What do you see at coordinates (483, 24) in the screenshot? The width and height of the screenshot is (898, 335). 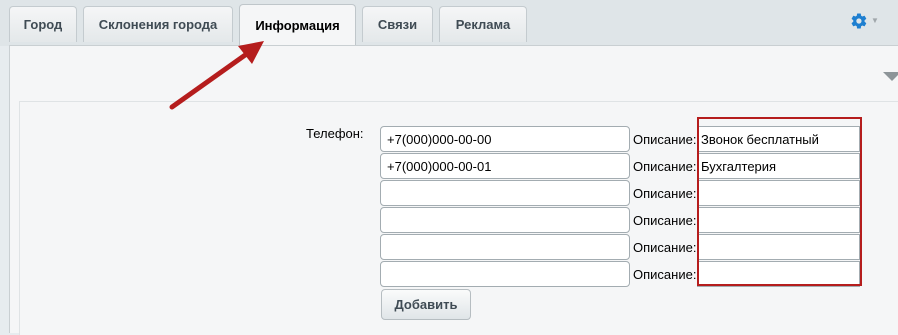 I see `tab-advertising: Реклама` at bounding box center [483, 24].